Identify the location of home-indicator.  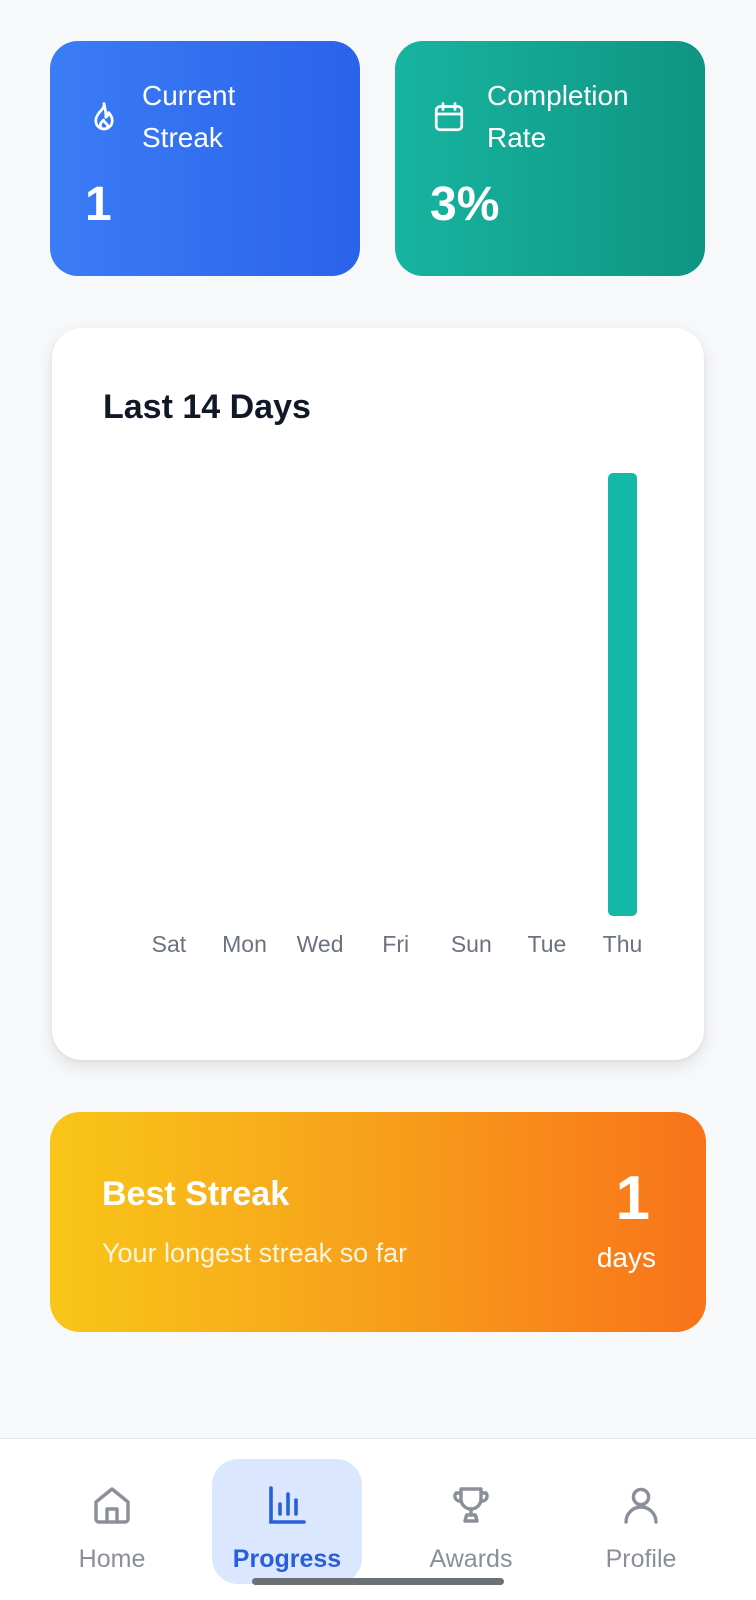
(378, 1581).